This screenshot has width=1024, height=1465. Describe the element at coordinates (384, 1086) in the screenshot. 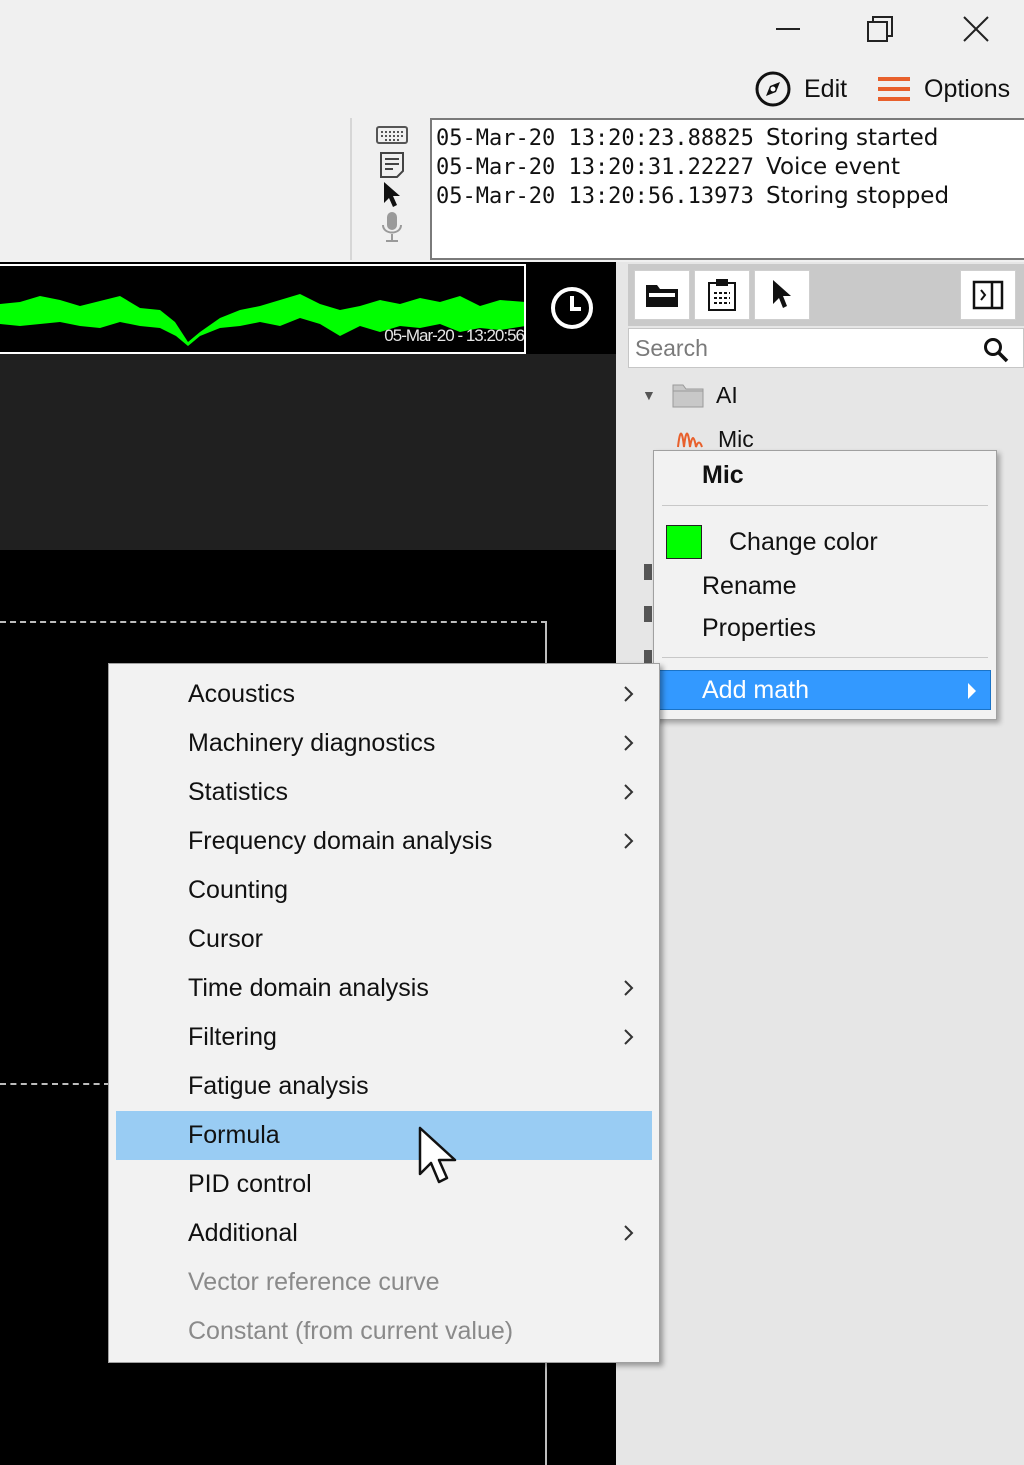

I see `math-menu-item-fatigue-analysis: Fatigue analysis` at that location.